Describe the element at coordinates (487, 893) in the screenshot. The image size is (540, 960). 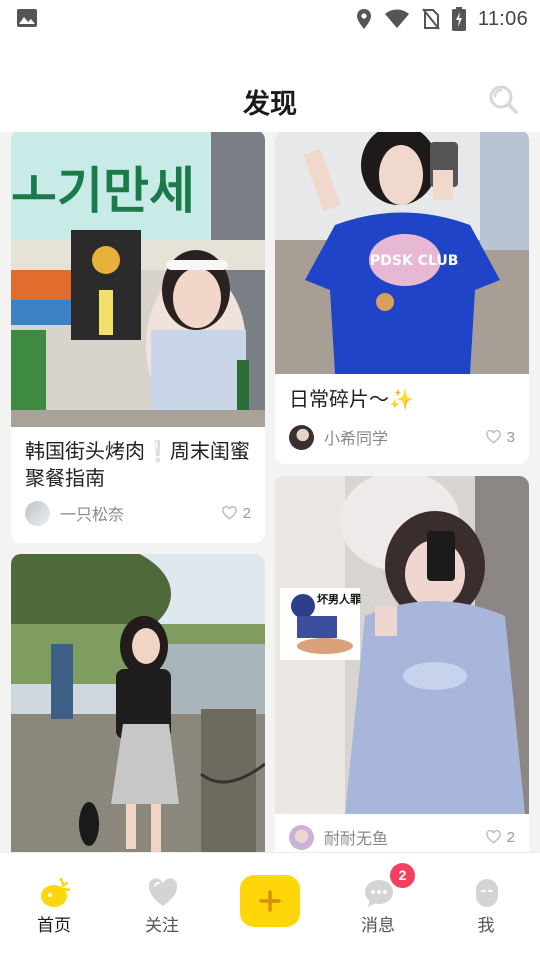
I see `profile-icon` at that location.